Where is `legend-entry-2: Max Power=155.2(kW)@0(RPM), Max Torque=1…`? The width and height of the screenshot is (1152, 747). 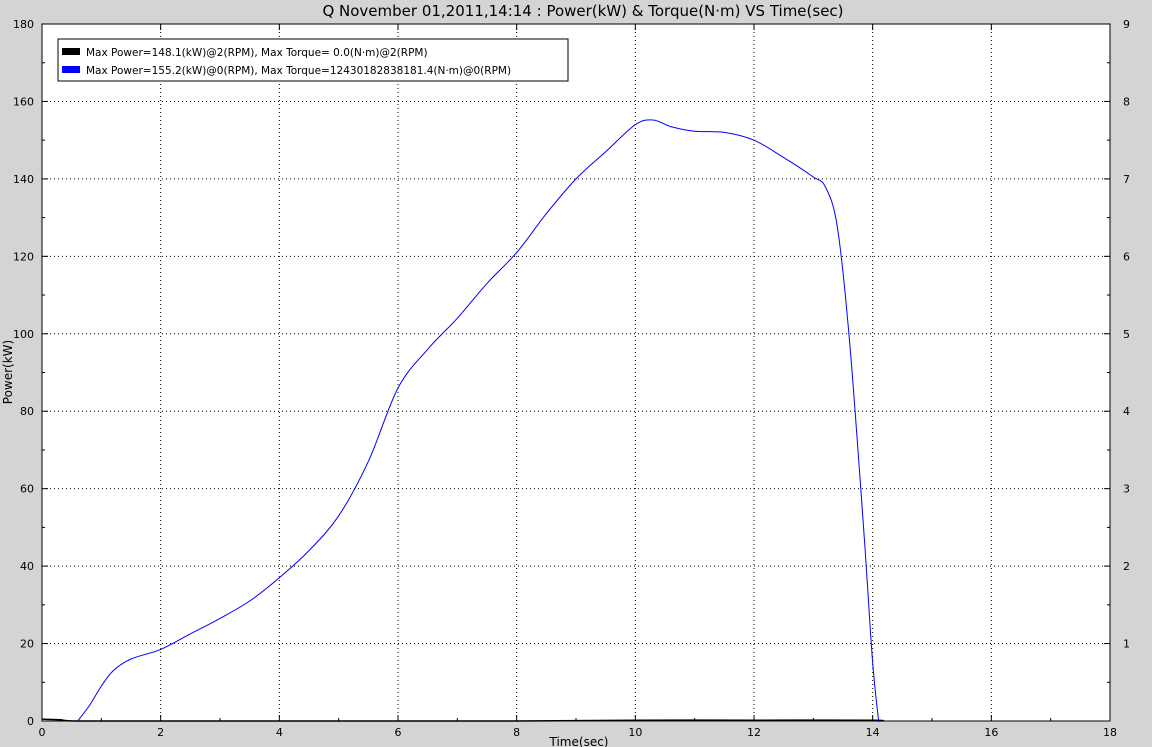
legend-entry-2: Max Power=155.2(kW)@0(RPM), Max Torque=1… is located at coordinates (298, 71).